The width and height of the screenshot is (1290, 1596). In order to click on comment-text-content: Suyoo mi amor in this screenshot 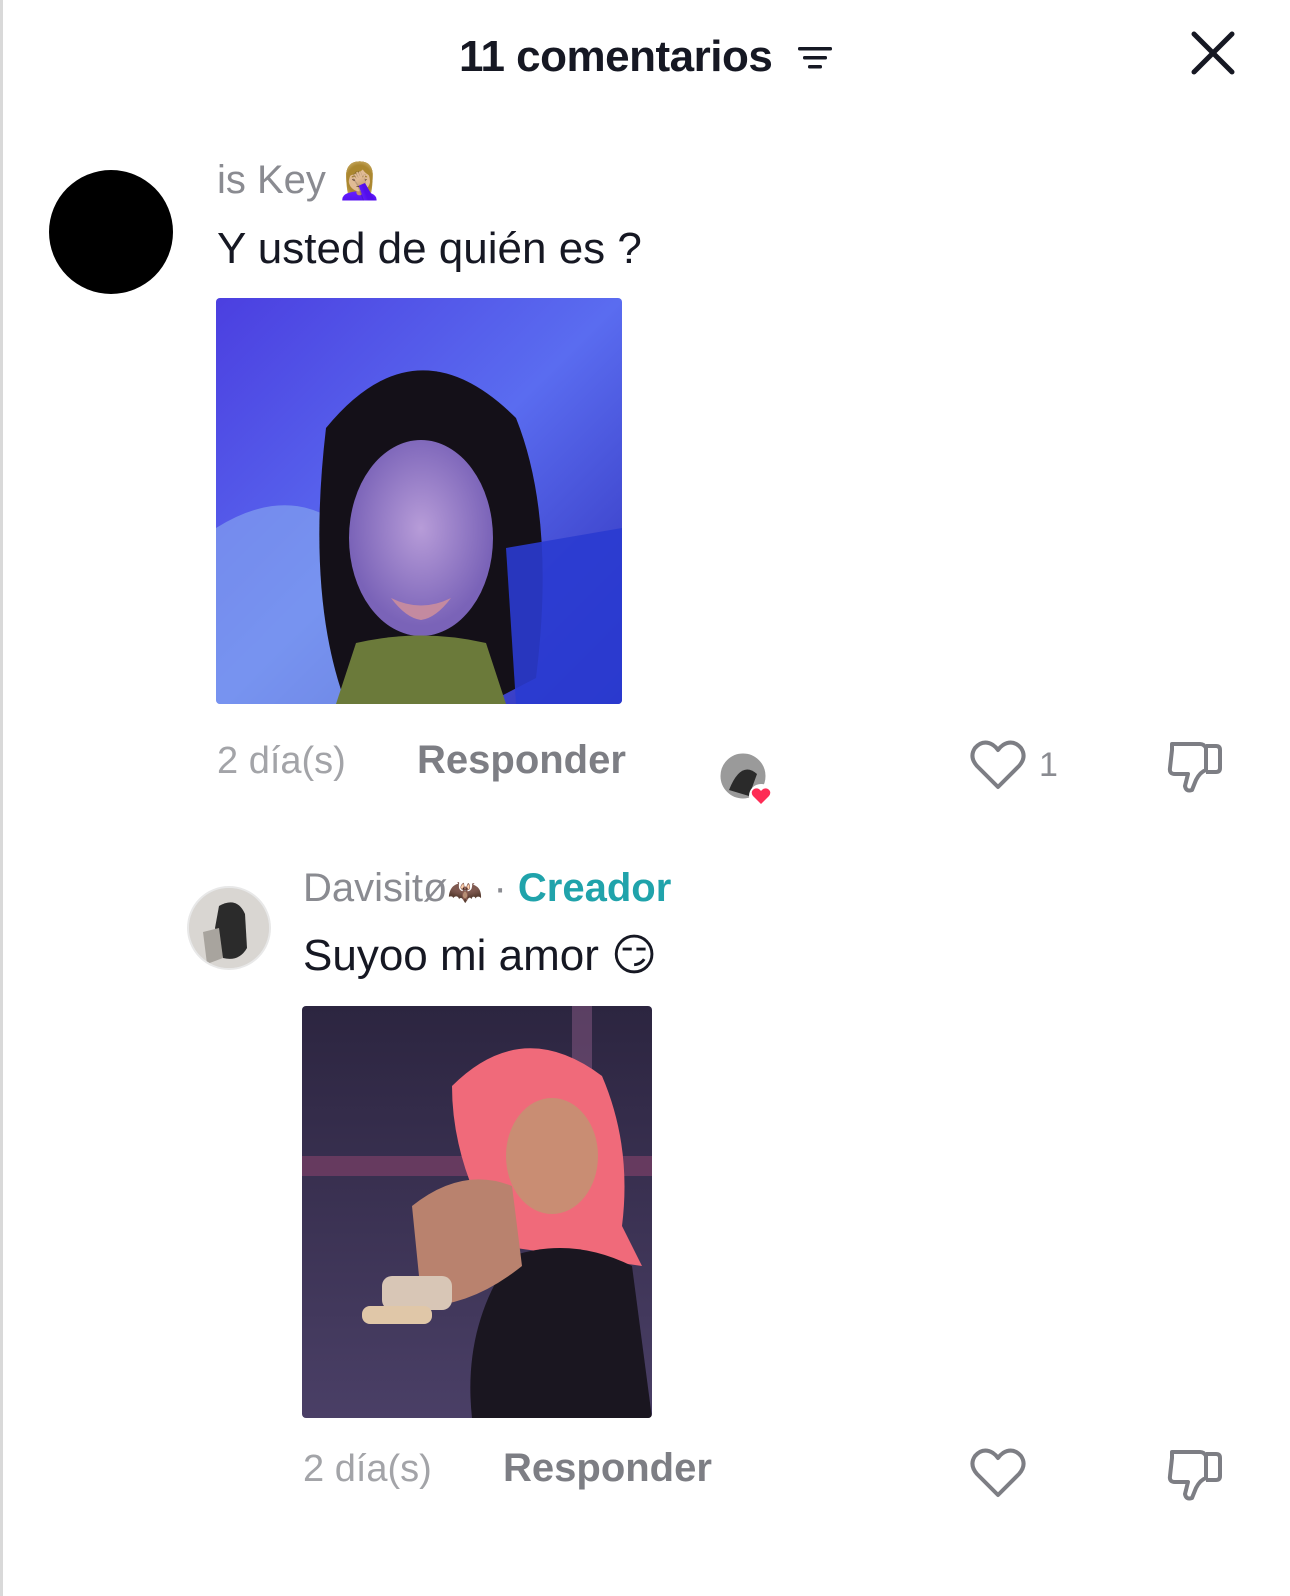, I will do `click(451, 955)`.